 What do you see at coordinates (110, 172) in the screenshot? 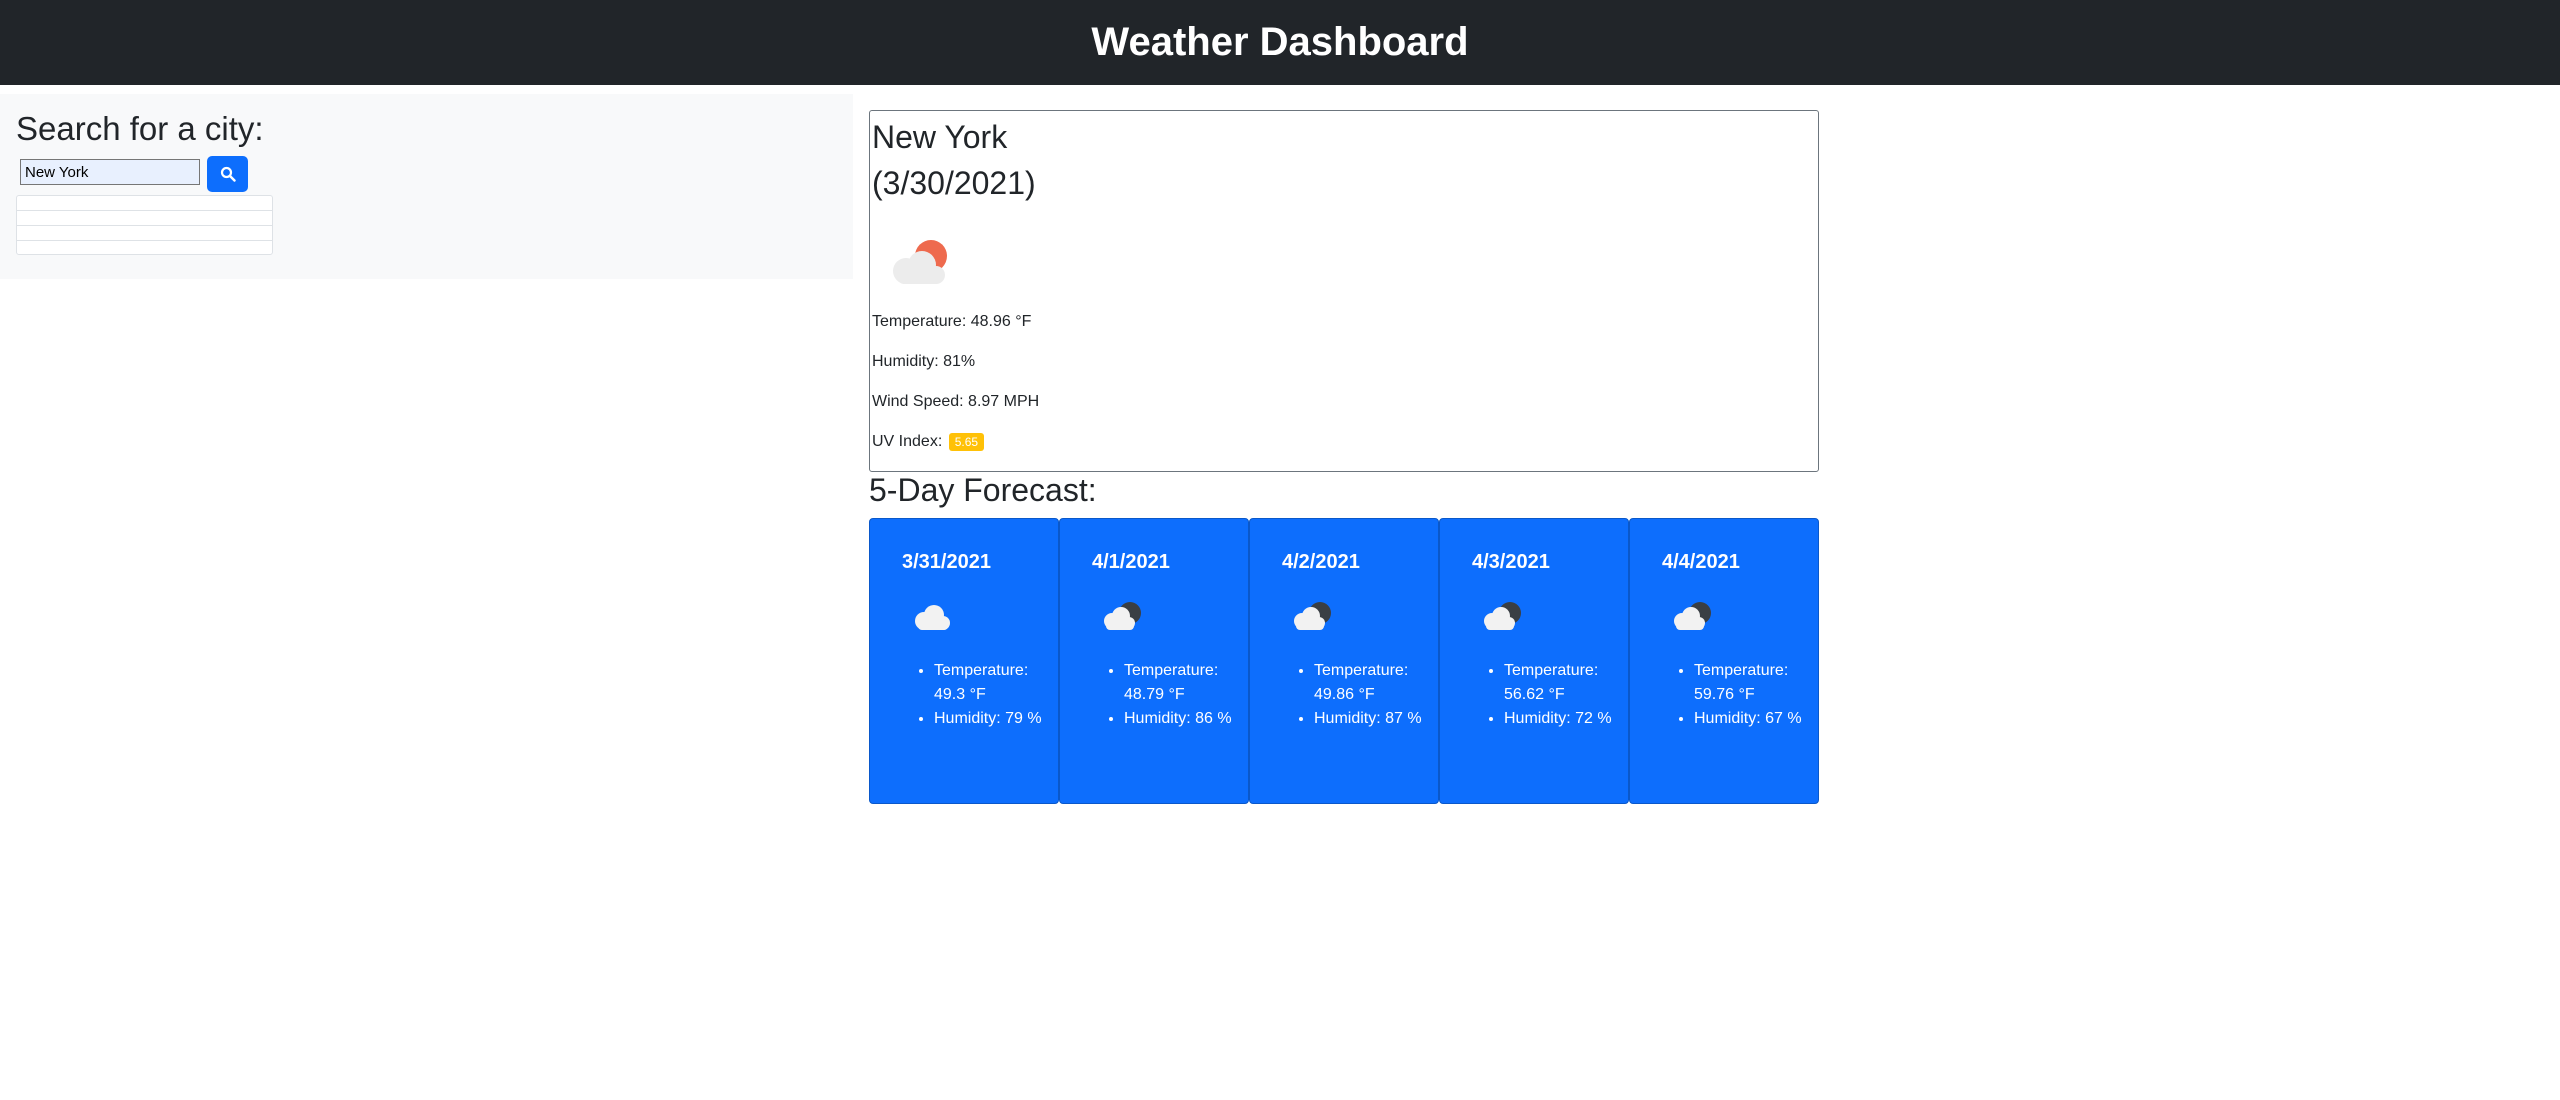
I see `city-search-input` at bounding box center [110, 172].